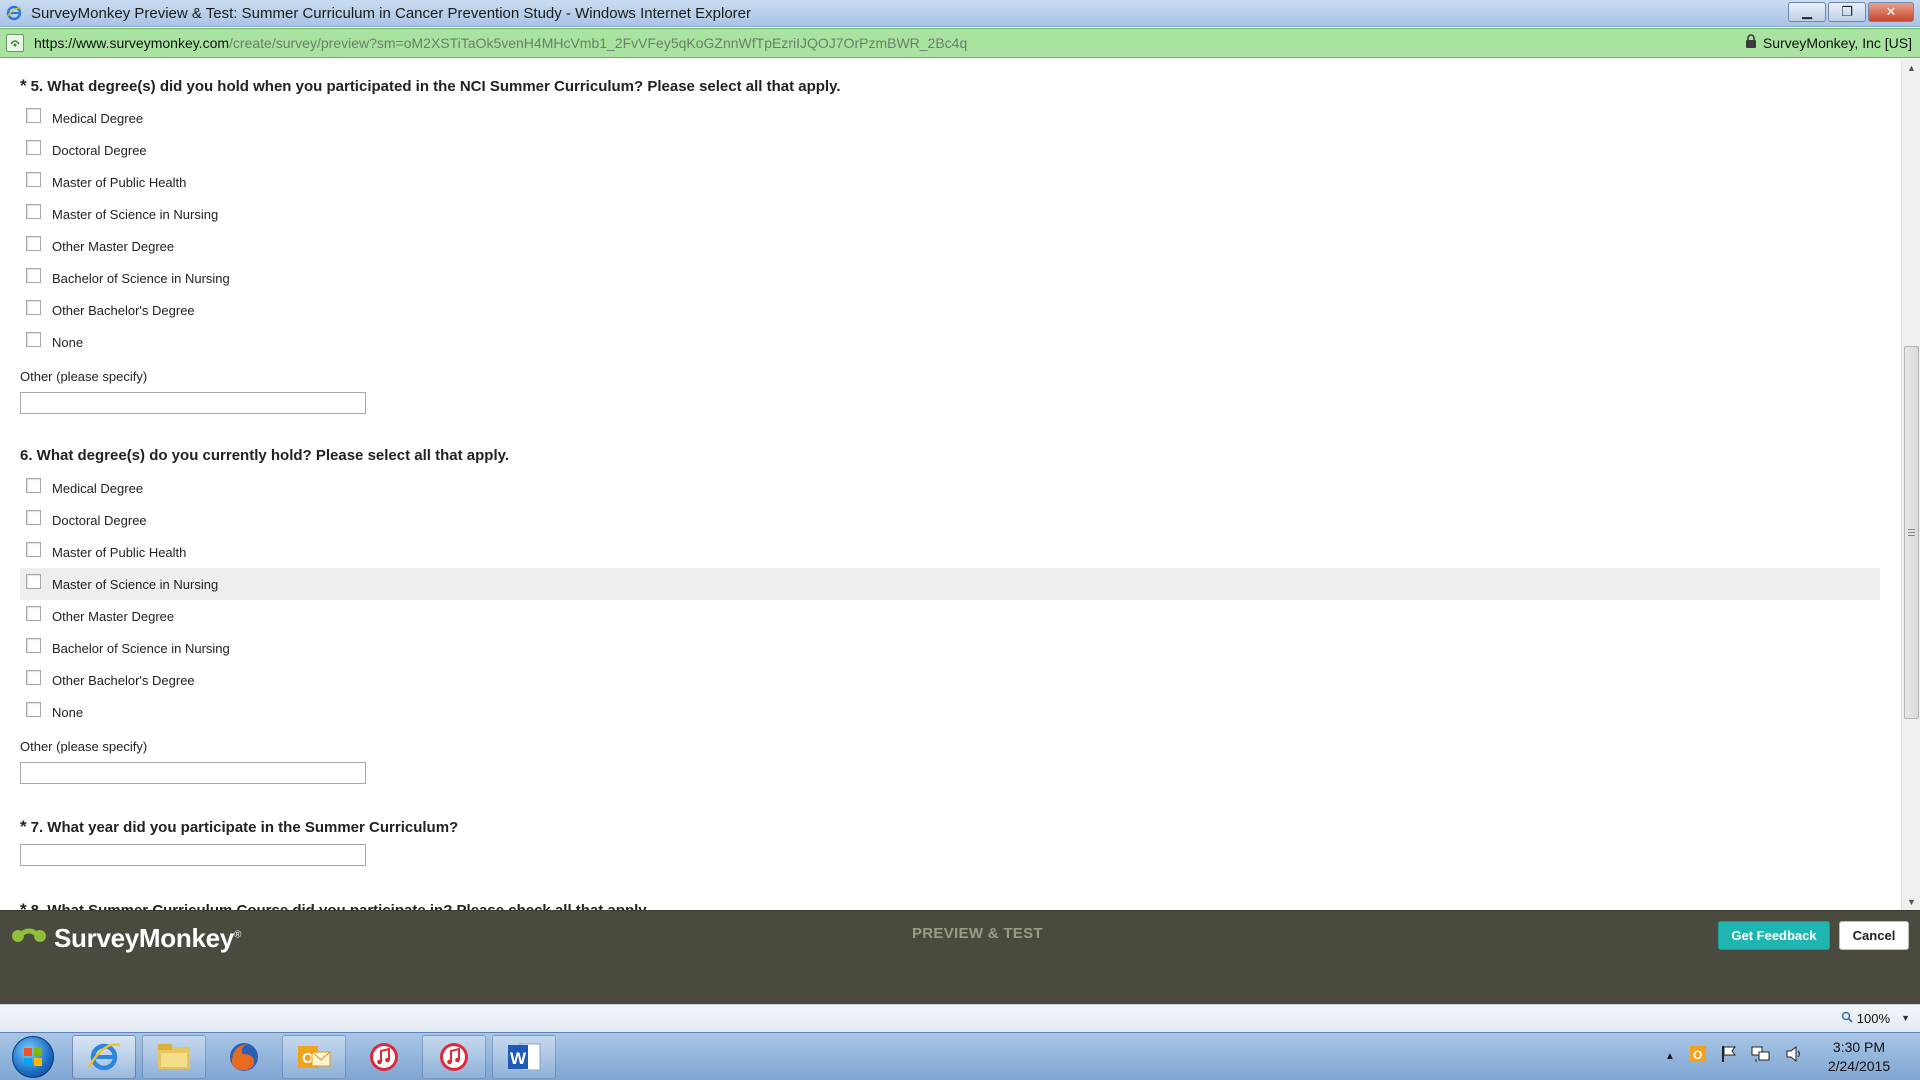 The height and width of the screenshot is (1080, 1920). What do you see at coordinates (950, 214) in the screenshot?
I see `q5-option: Master of Science in Nursing` at bounding box center [950, 214].